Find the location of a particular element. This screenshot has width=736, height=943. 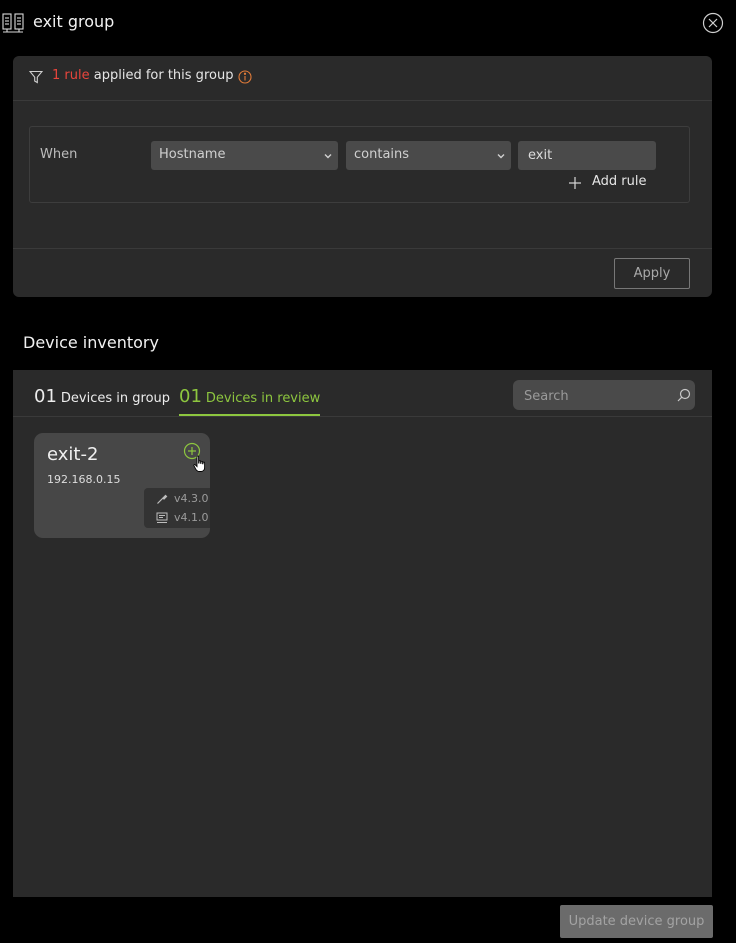

filter-icon is located at coordinates (36, 77).